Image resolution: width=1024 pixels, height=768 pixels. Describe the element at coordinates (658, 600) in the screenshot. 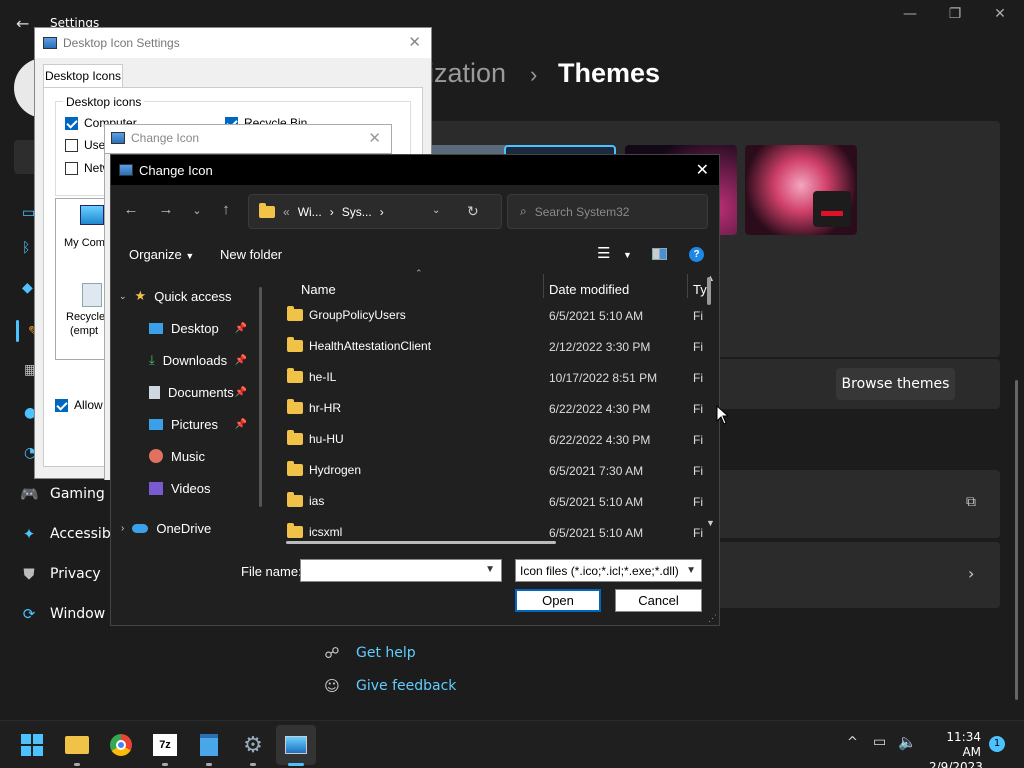

I see `cancel-button: Cancel` at that location.